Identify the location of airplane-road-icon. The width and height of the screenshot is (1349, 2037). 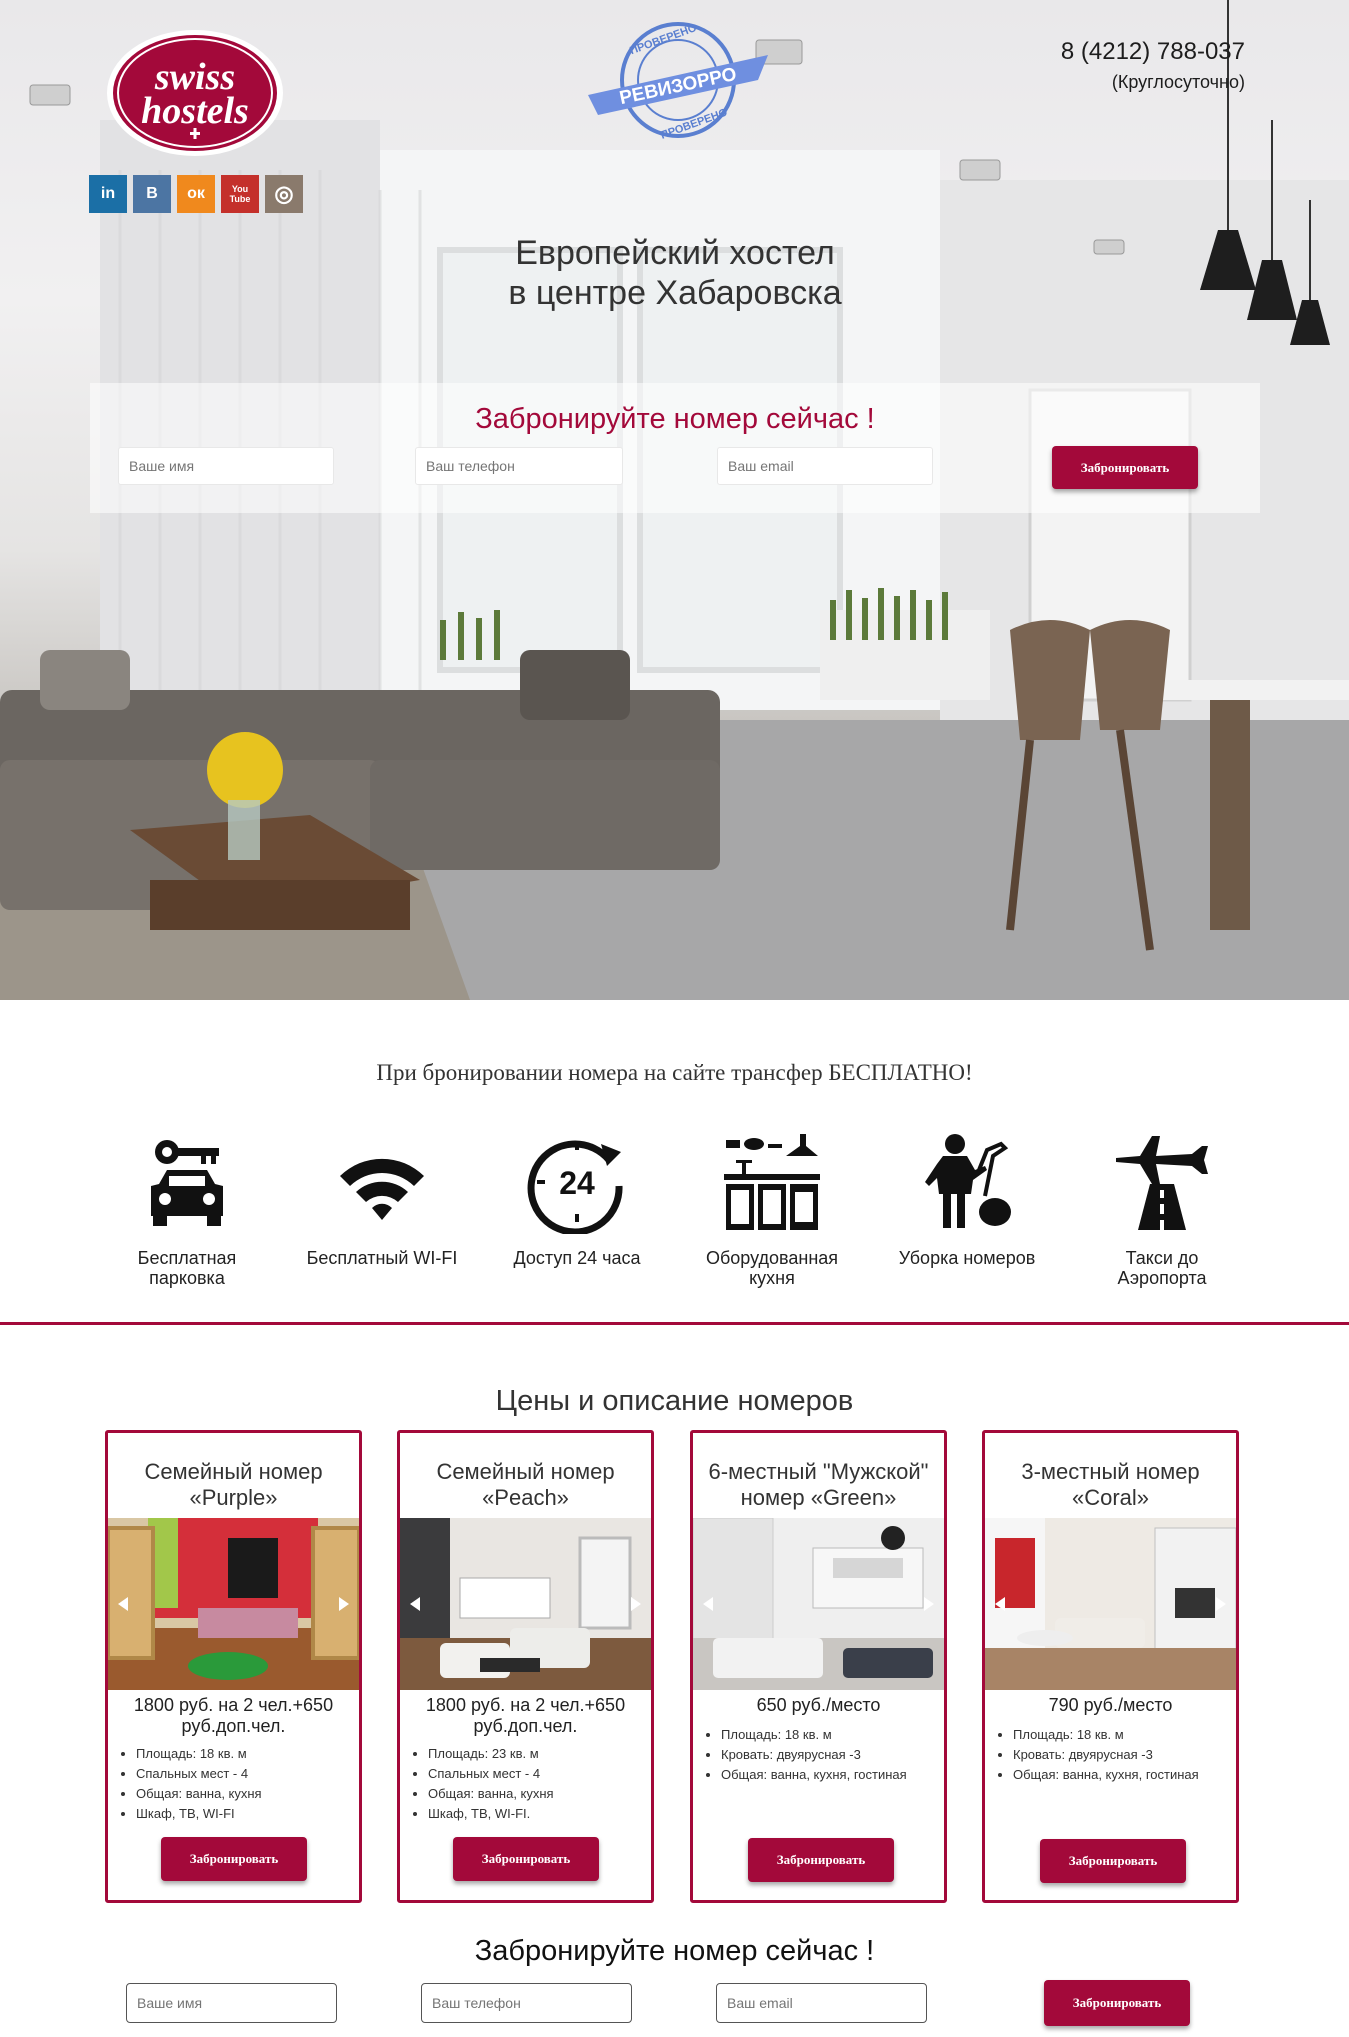
(1162, 1183).